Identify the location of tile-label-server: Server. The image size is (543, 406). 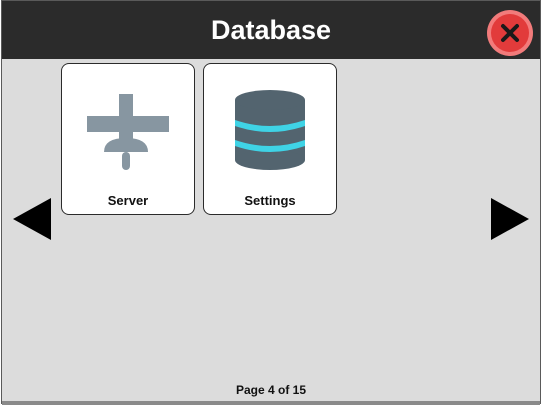
(128, 200).